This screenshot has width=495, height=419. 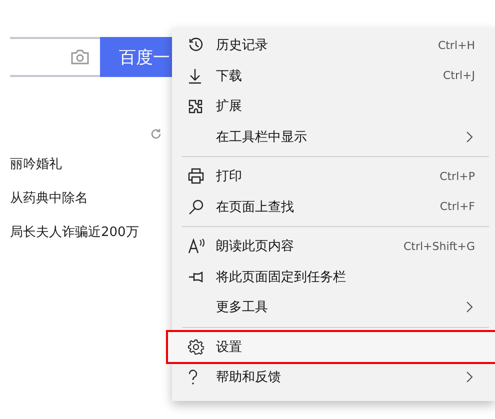 What do you see at coordinates (456, 45) in the screenshot?
I see `shortcut-text: Ctrl+H` at bounding box center [456, 45].